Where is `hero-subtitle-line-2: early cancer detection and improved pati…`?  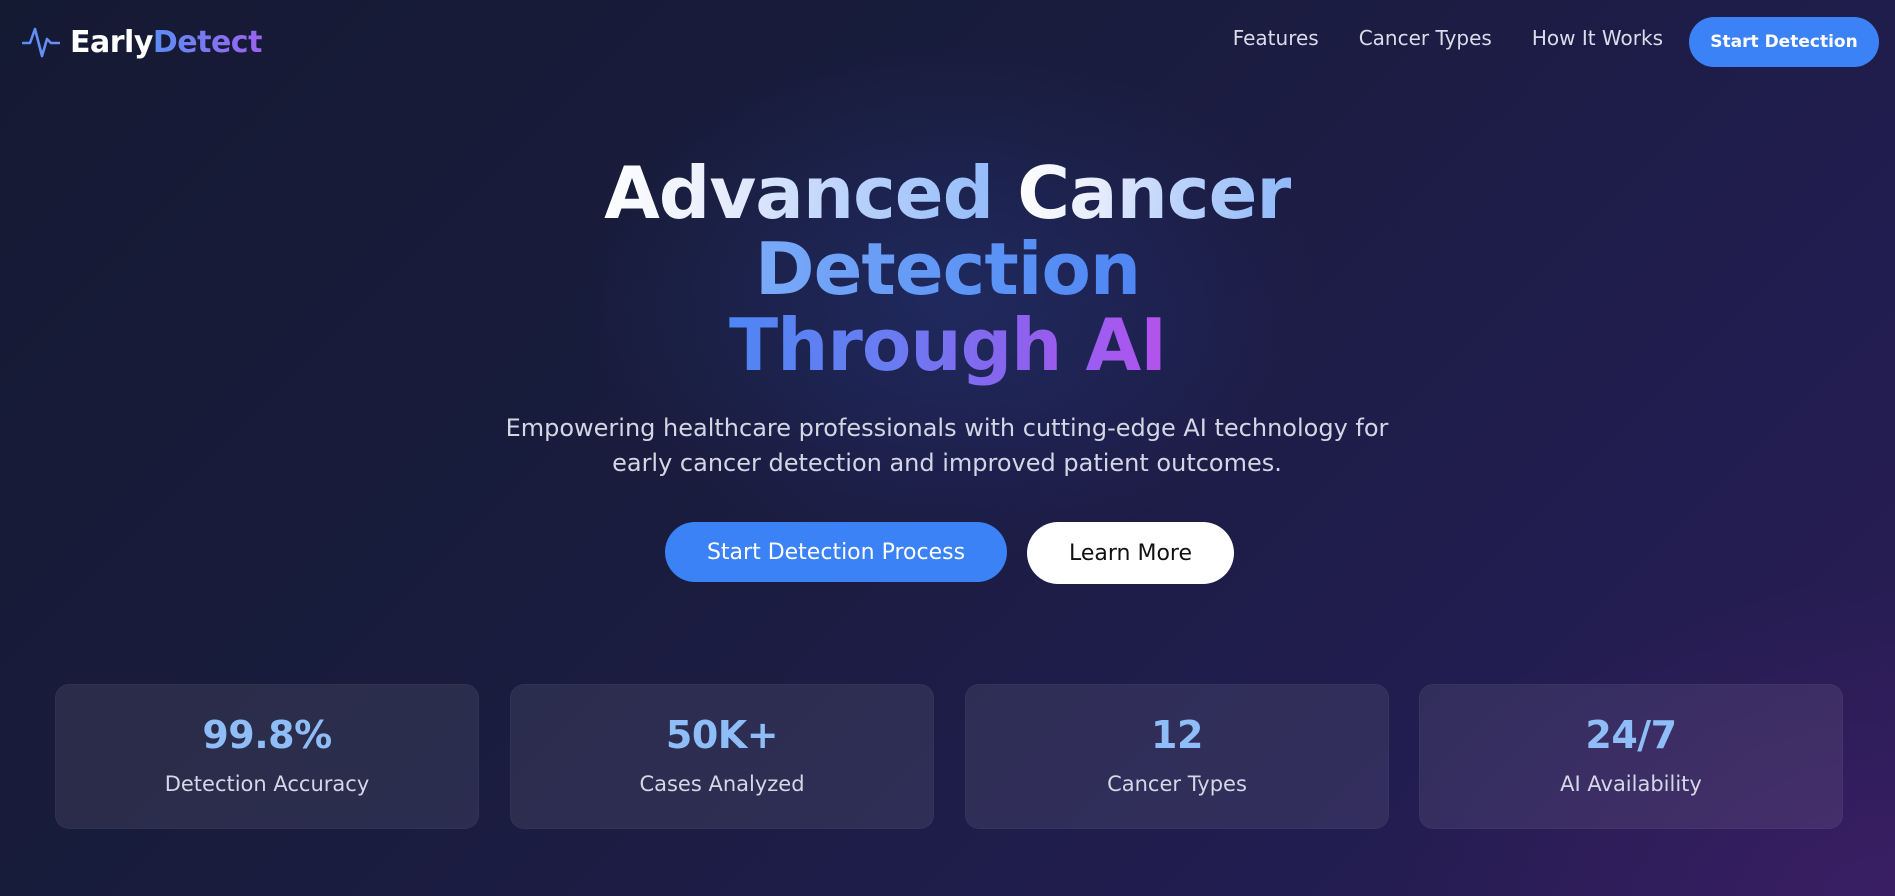 hero-subtitle-line-2: early cancer detection and improved pati… is located at coordinates (947, 463).